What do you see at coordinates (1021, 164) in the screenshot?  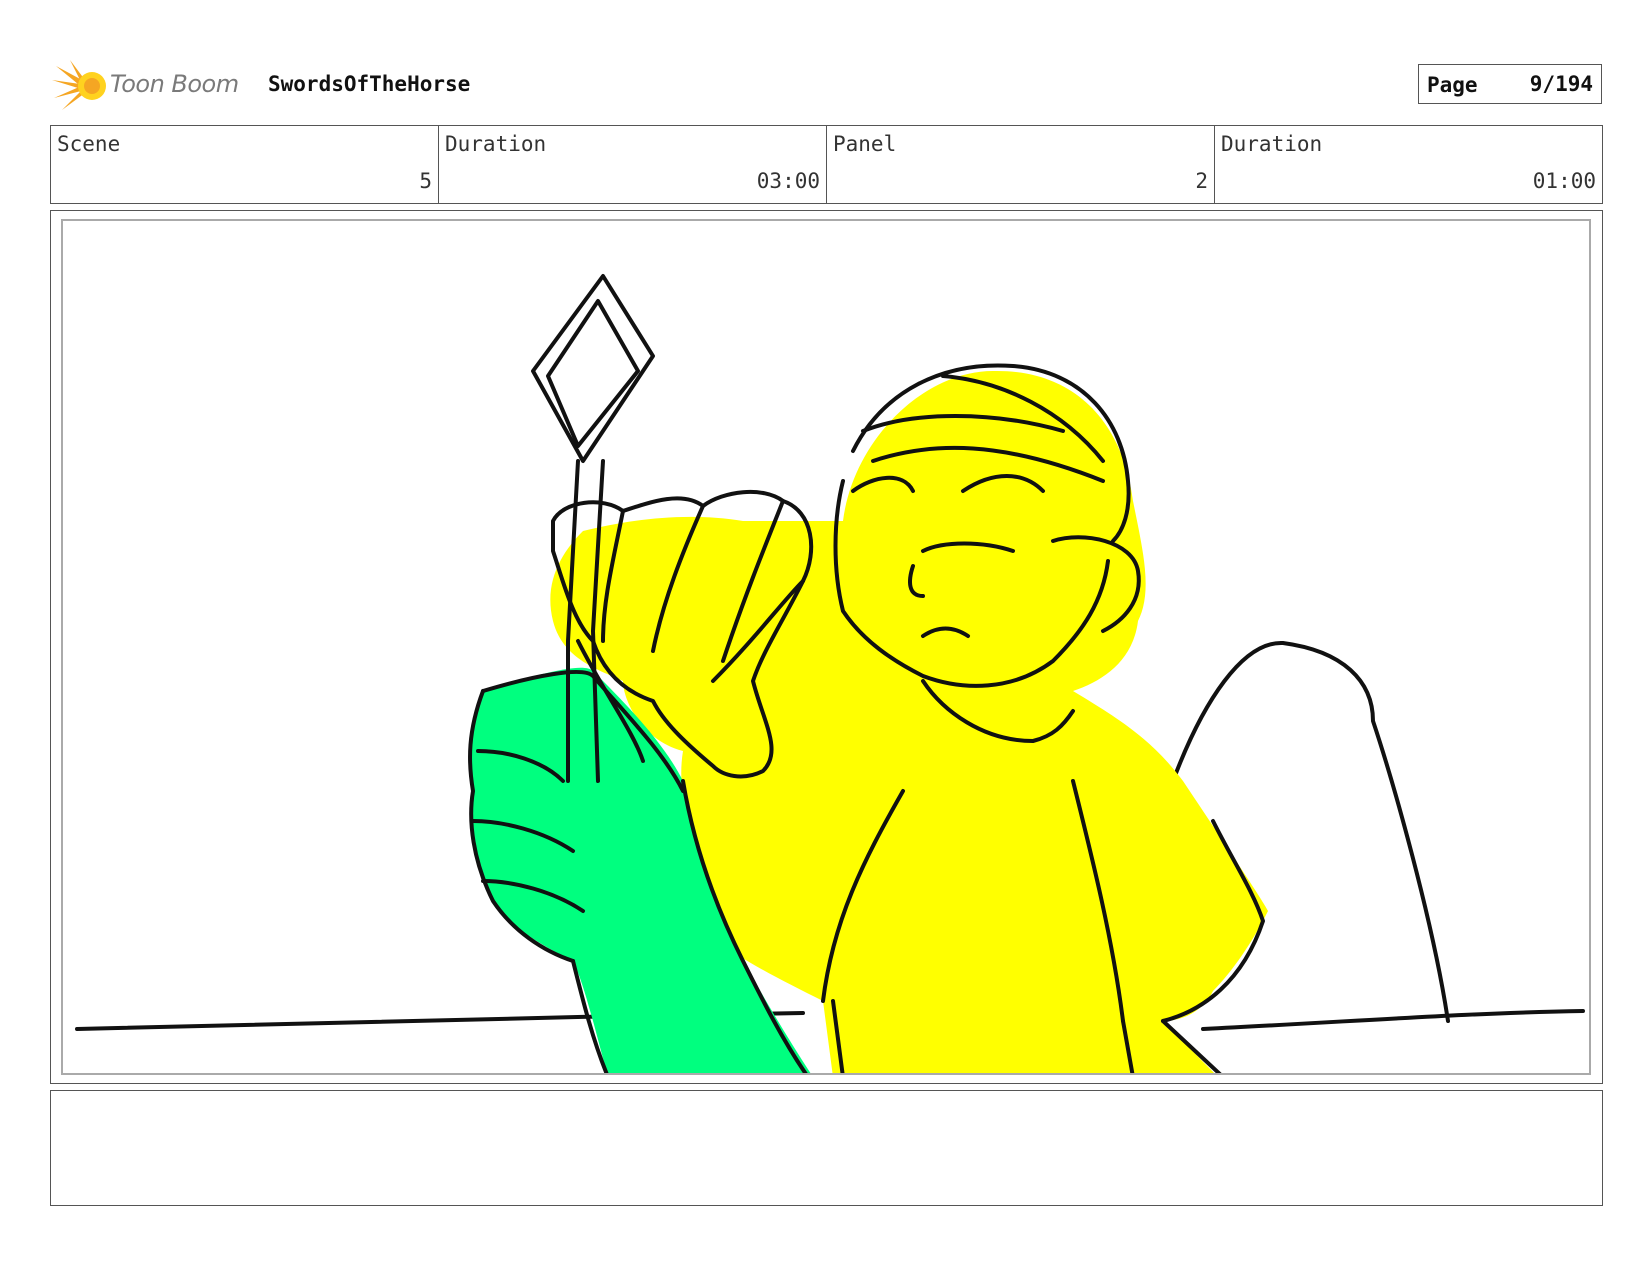 I see `panel-cell: Panel 2` at bounding box center [1021, 164].